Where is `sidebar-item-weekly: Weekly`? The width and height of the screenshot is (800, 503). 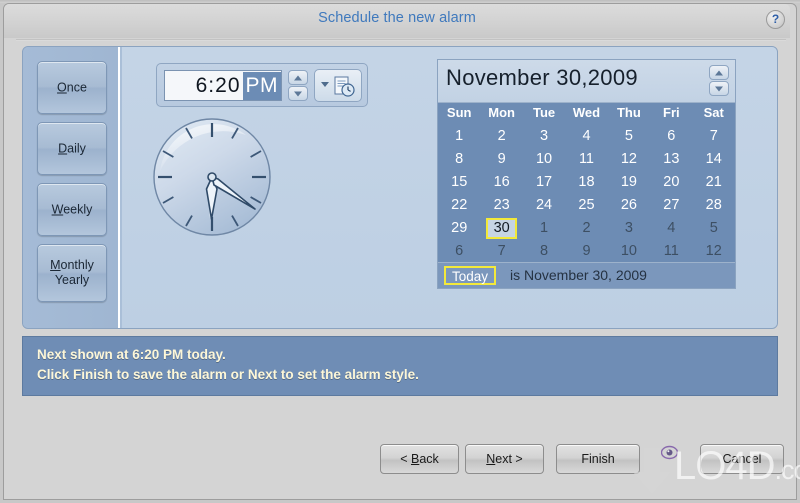 sidebar-item-weekly: Weekly is located at coordinates (72, 209).